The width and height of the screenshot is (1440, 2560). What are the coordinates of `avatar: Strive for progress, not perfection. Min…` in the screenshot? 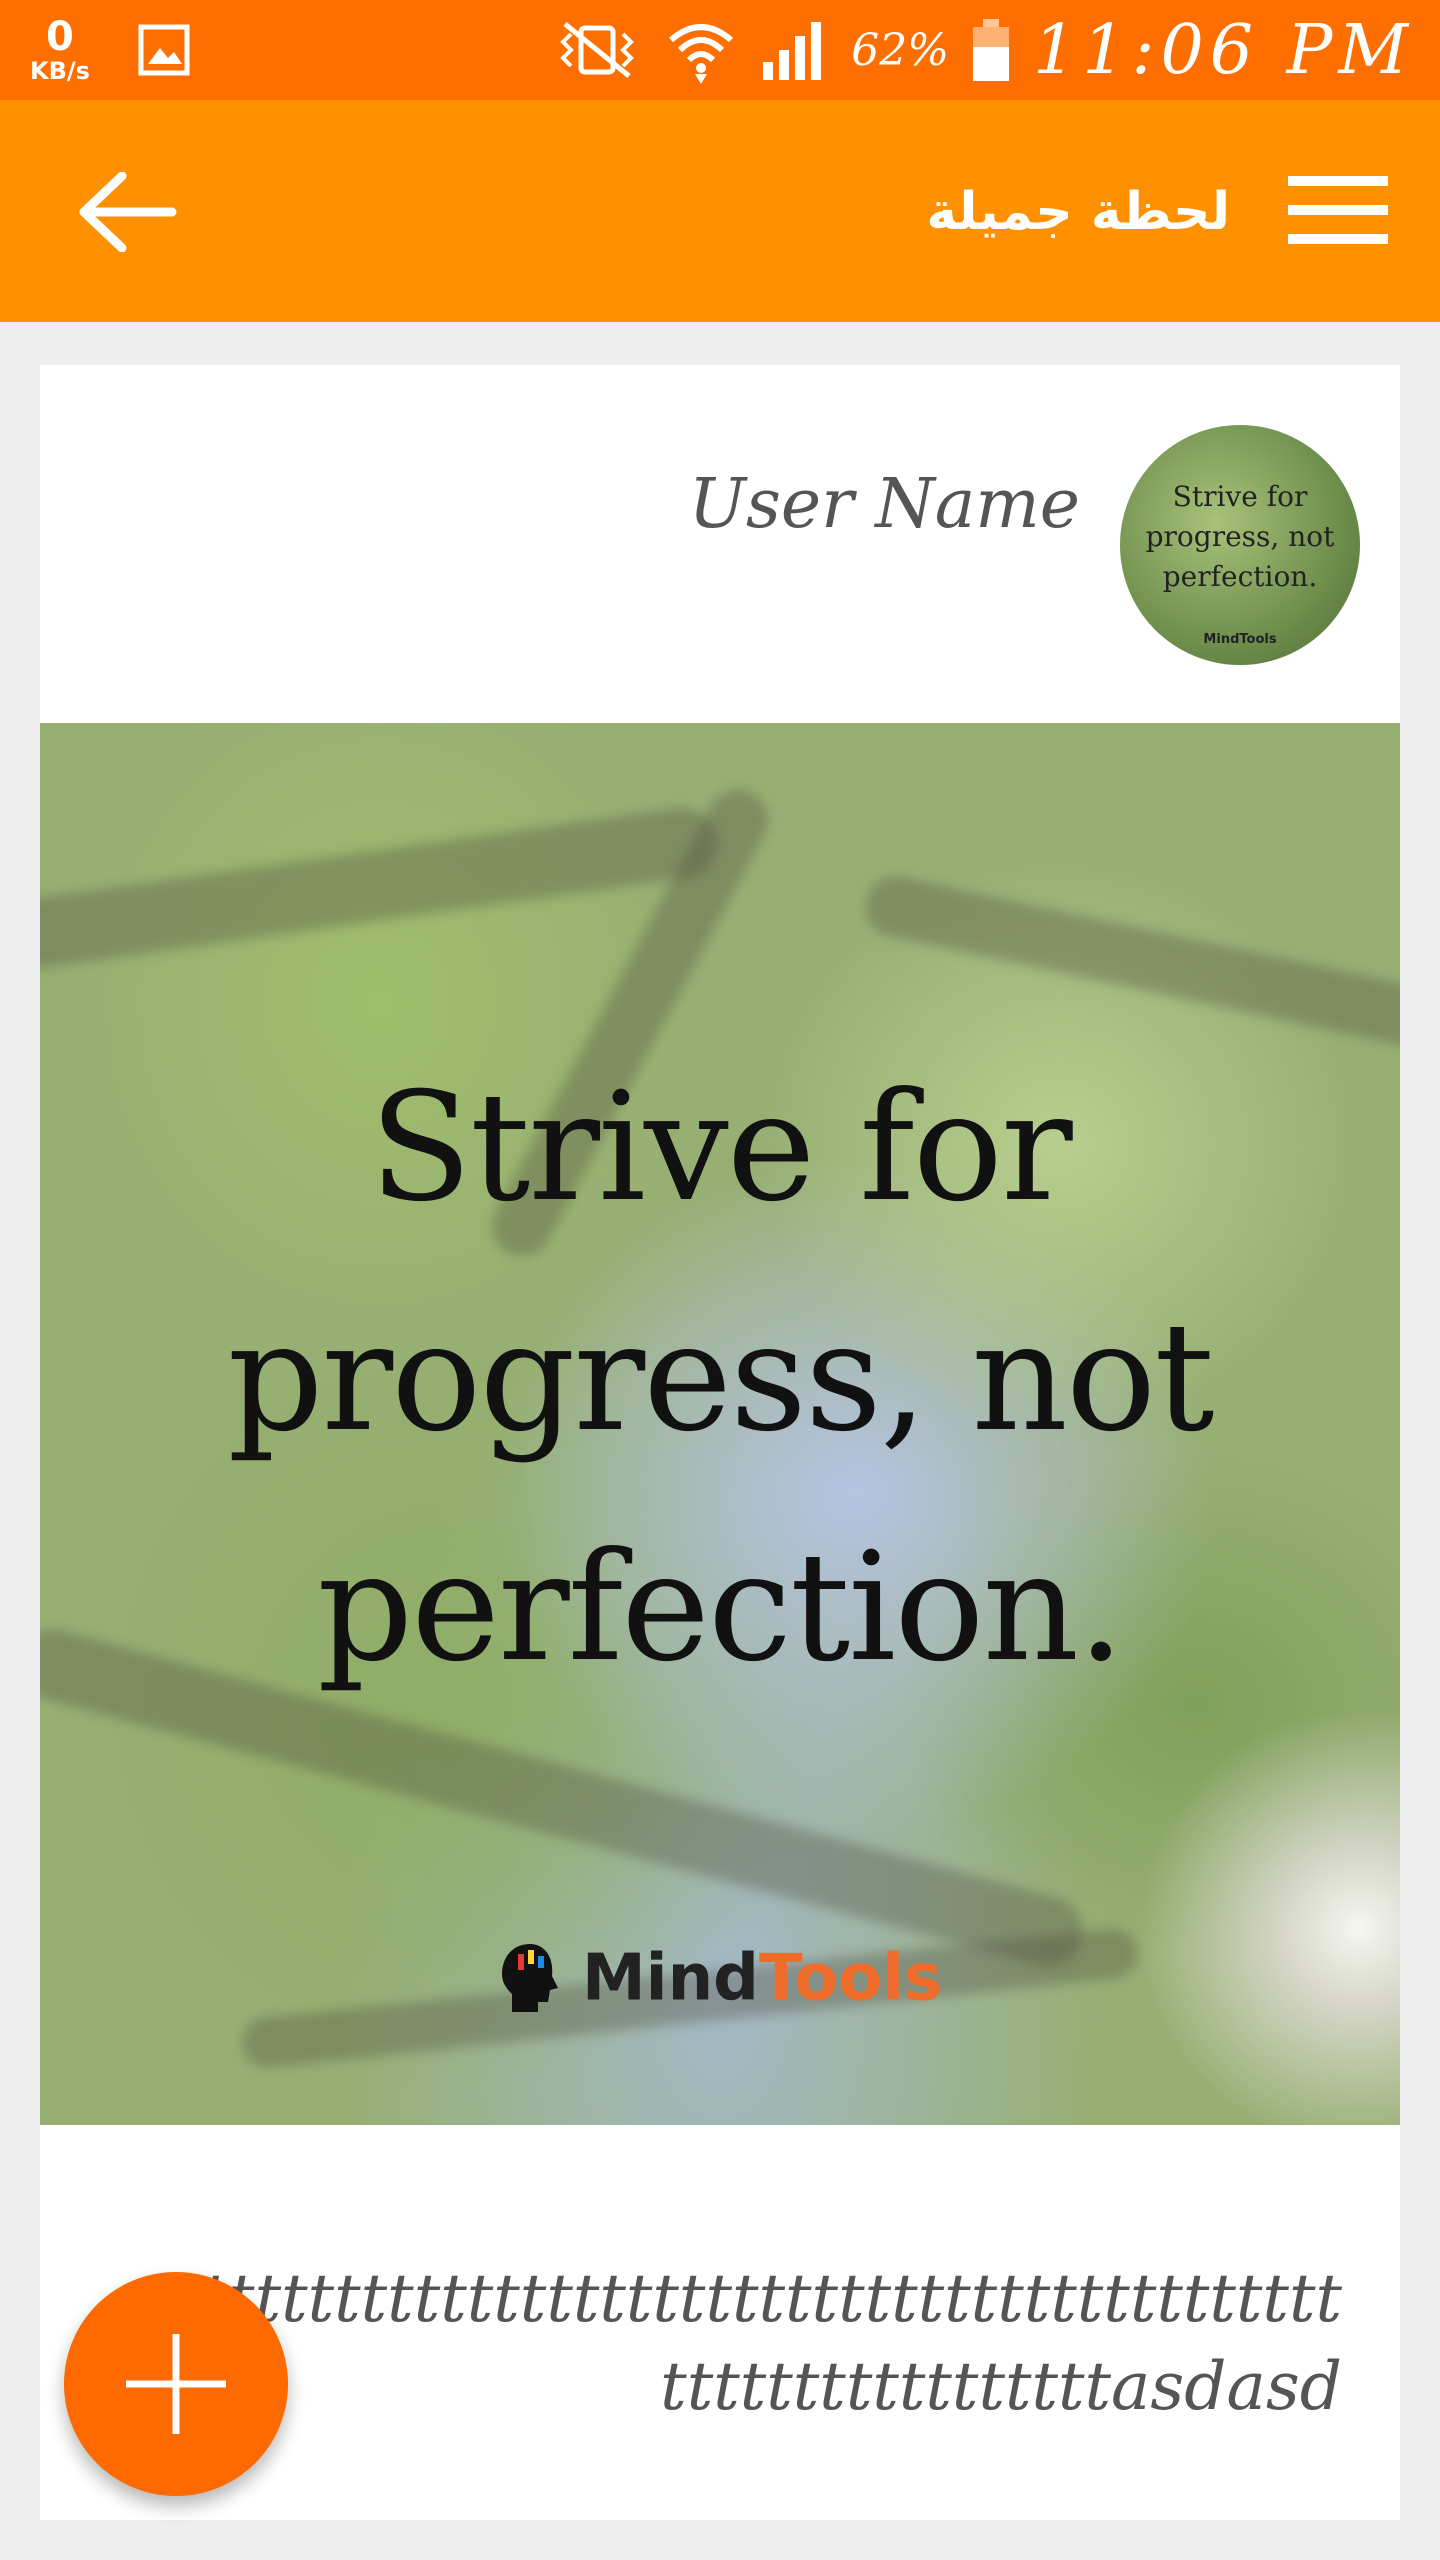 It's located at (1240, 545).